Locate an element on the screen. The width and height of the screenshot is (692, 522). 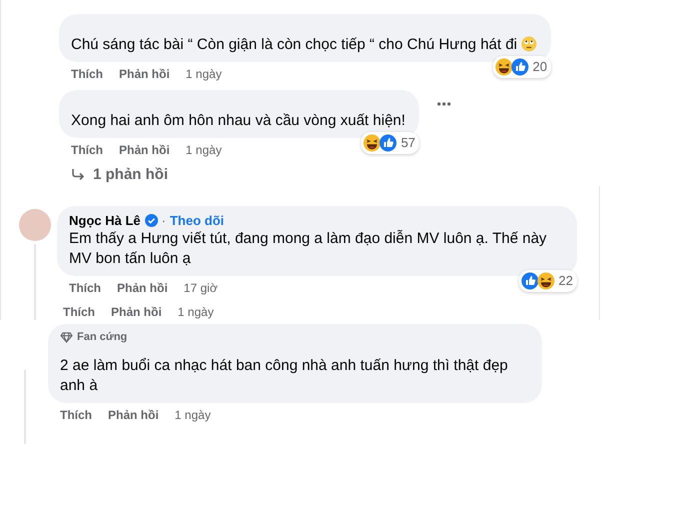
comment-text: 2 ae làm buổi ca nhạc hát ban công nhà anh tuấn hưng thì thật đẹp anh à is located at coordinates (284, 375).